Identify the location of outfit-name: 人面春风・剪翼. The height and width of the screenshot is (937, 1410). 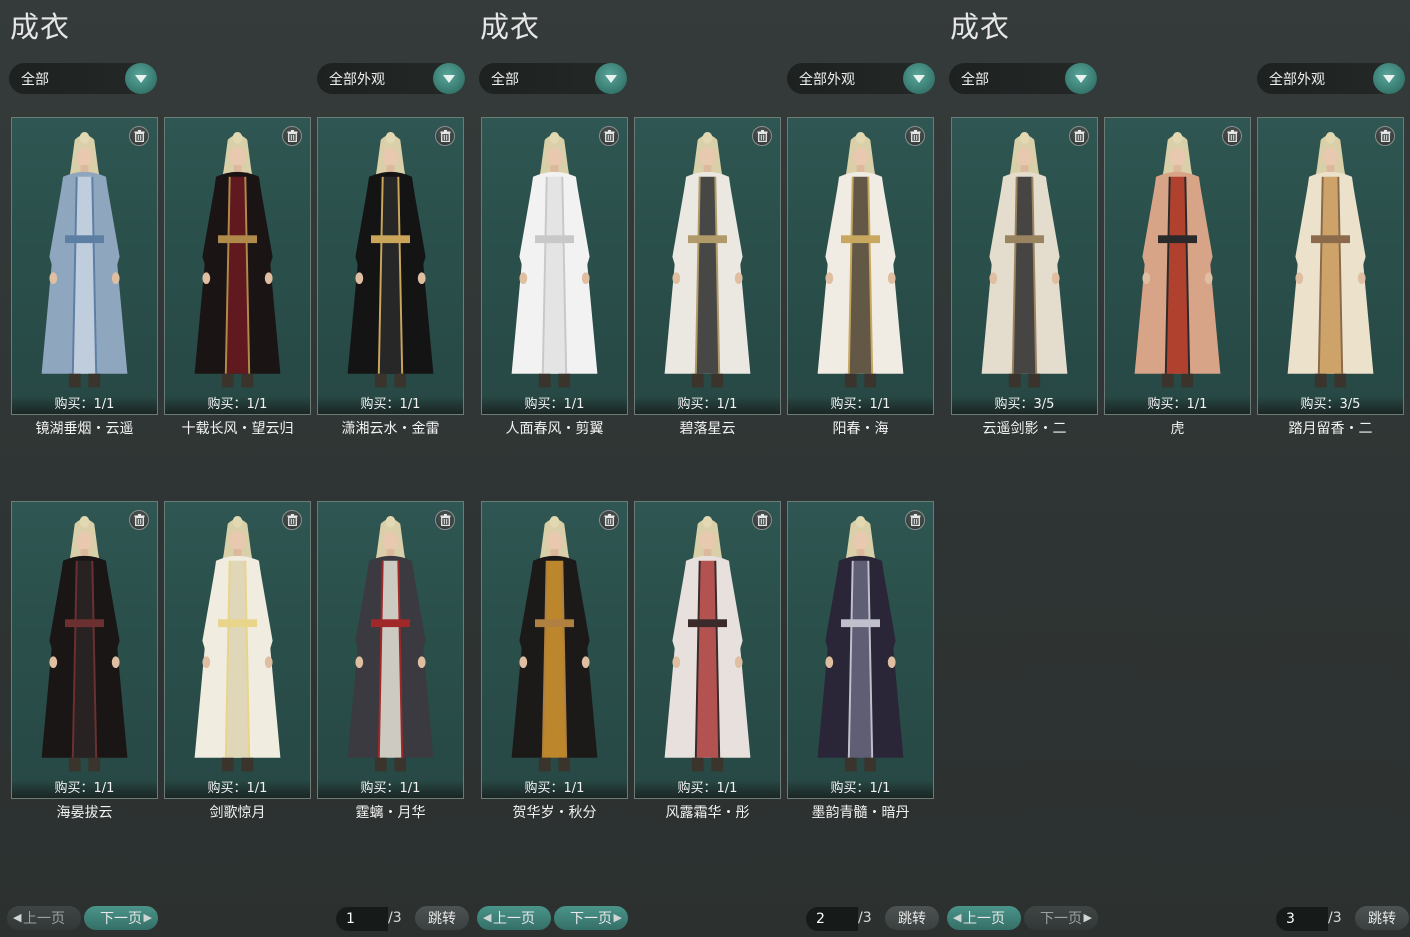
(554, 429).